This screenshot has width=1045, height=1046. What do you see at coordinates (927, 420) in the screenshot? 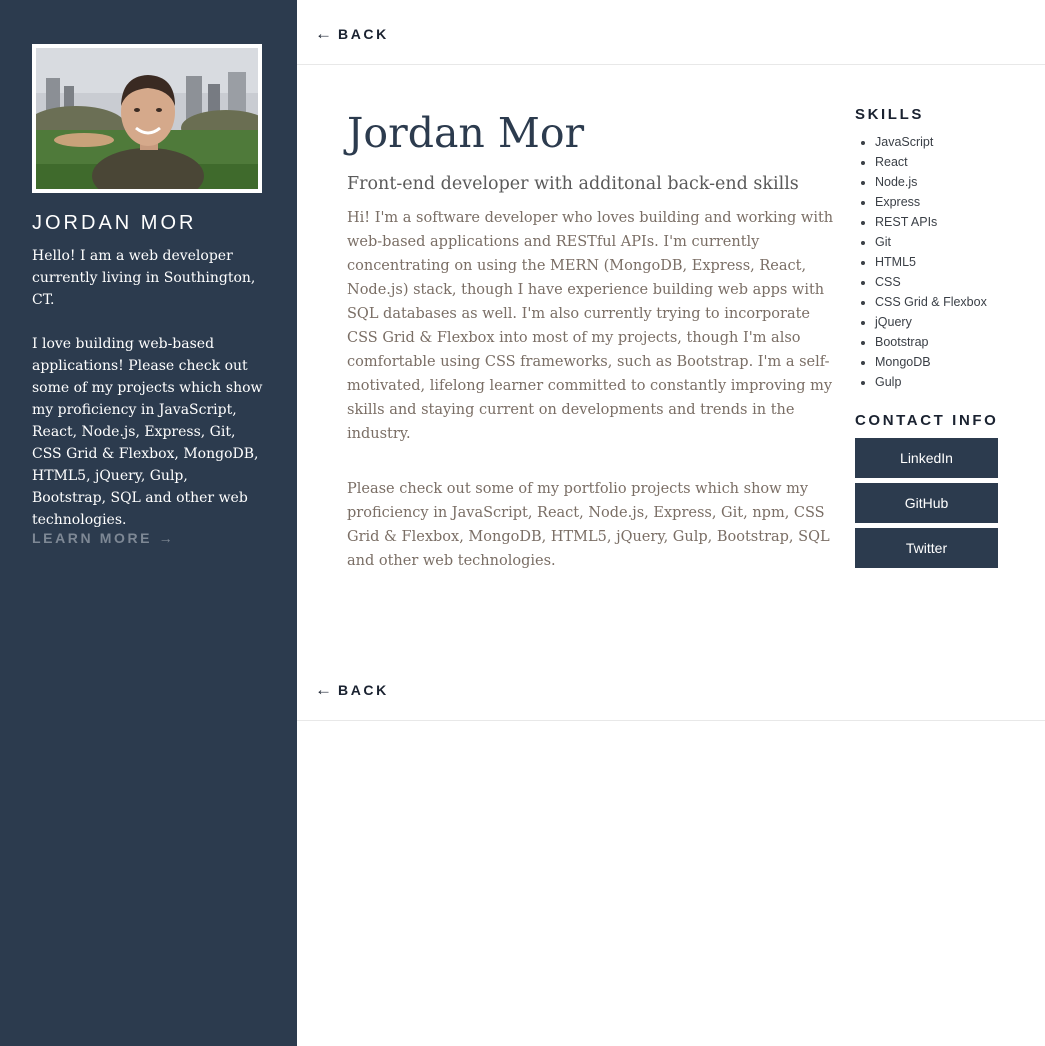
I see `contact-heading: CONTACT INFO` at bounding box center [927, 420].